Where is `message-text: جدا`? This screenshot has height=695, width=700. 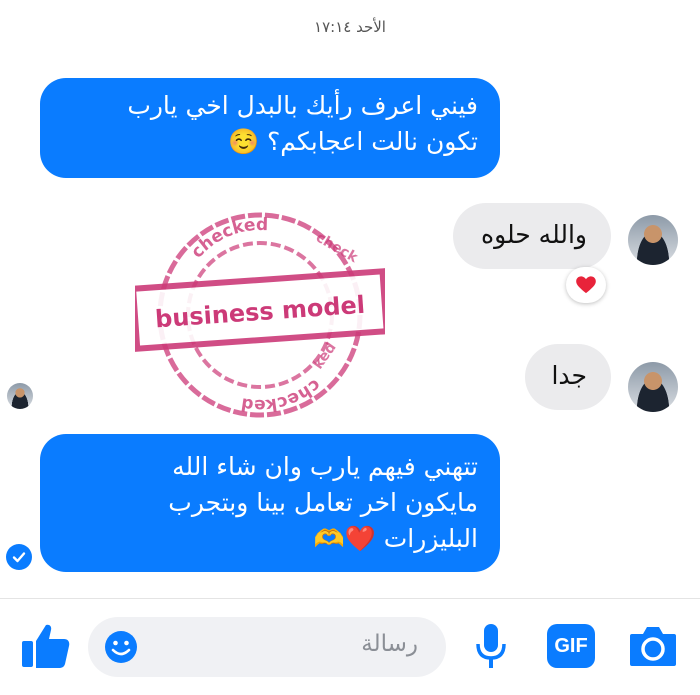
message-text: جدا is located at coordinates (569, 375).